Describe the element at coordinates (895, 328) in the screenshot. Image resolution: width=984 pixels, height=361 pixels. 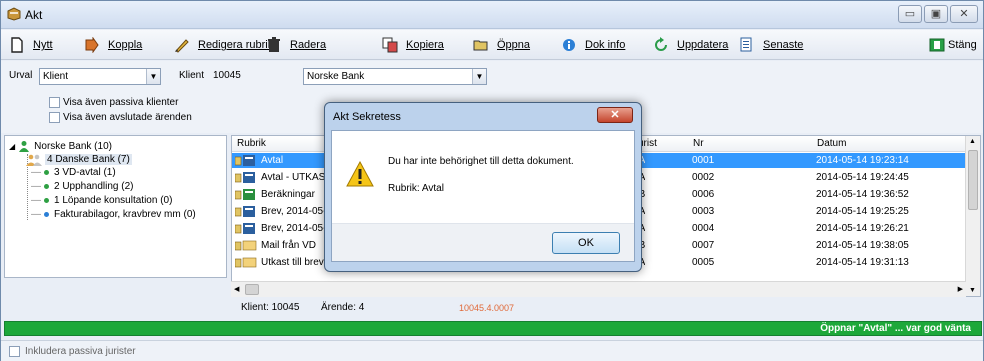
I see `progress-text: Öppnar "Avtal" ... var god vänta` at that location.